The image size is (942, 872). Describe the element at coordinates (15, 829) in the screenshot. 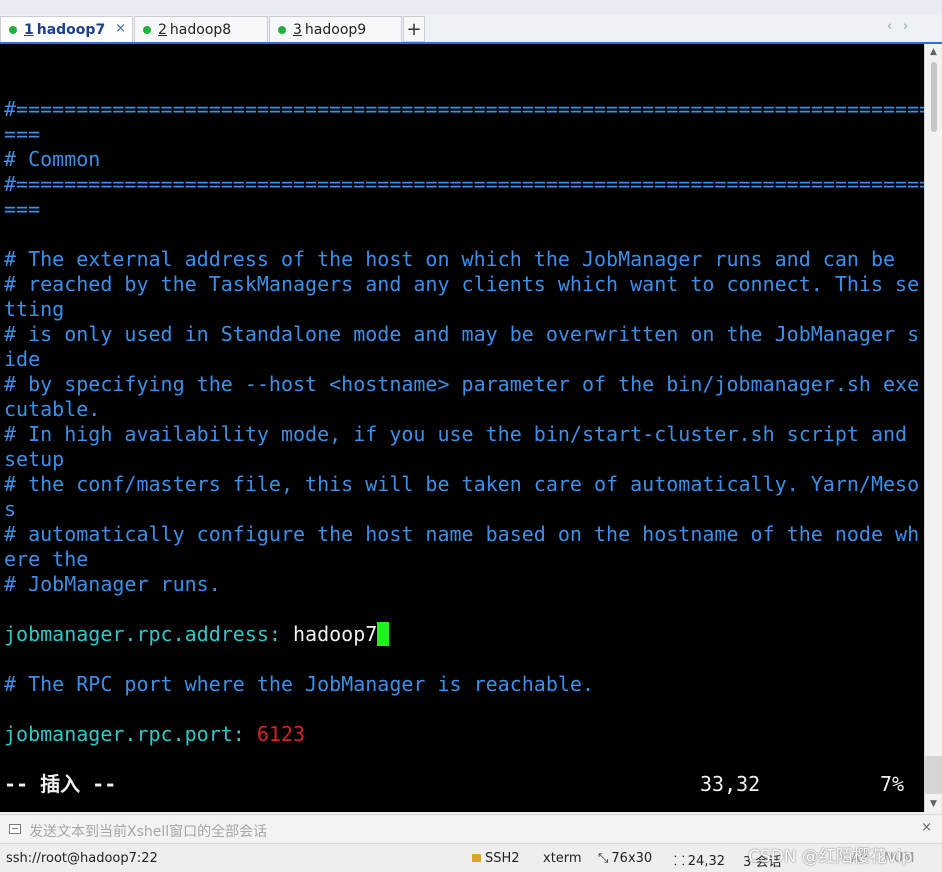

I see `send-keyboard-icon` at that location.